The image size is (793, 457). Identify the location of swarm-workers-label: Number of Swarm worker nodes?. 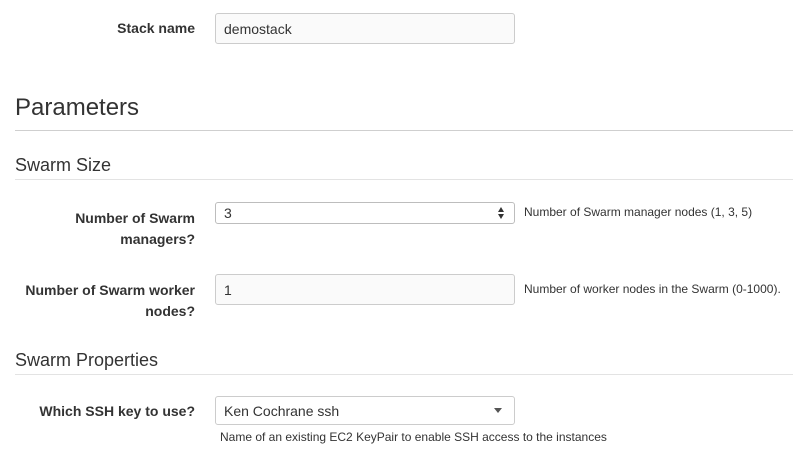
(110, 301).